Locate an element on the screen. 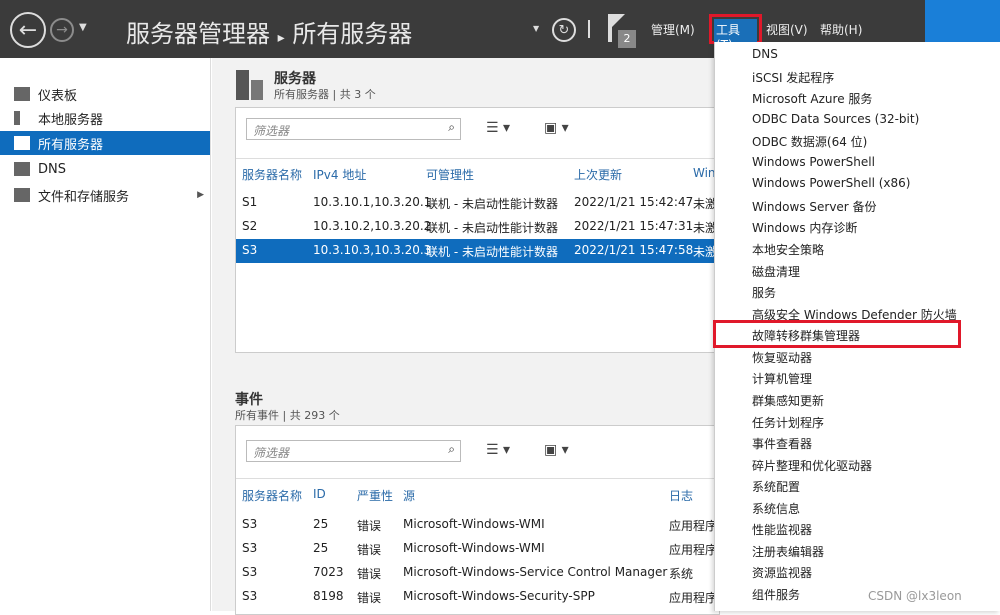 The image size is (1000, 615). sidebar-item-local-server: 本地服务器 is located at coordinates (105, 118).